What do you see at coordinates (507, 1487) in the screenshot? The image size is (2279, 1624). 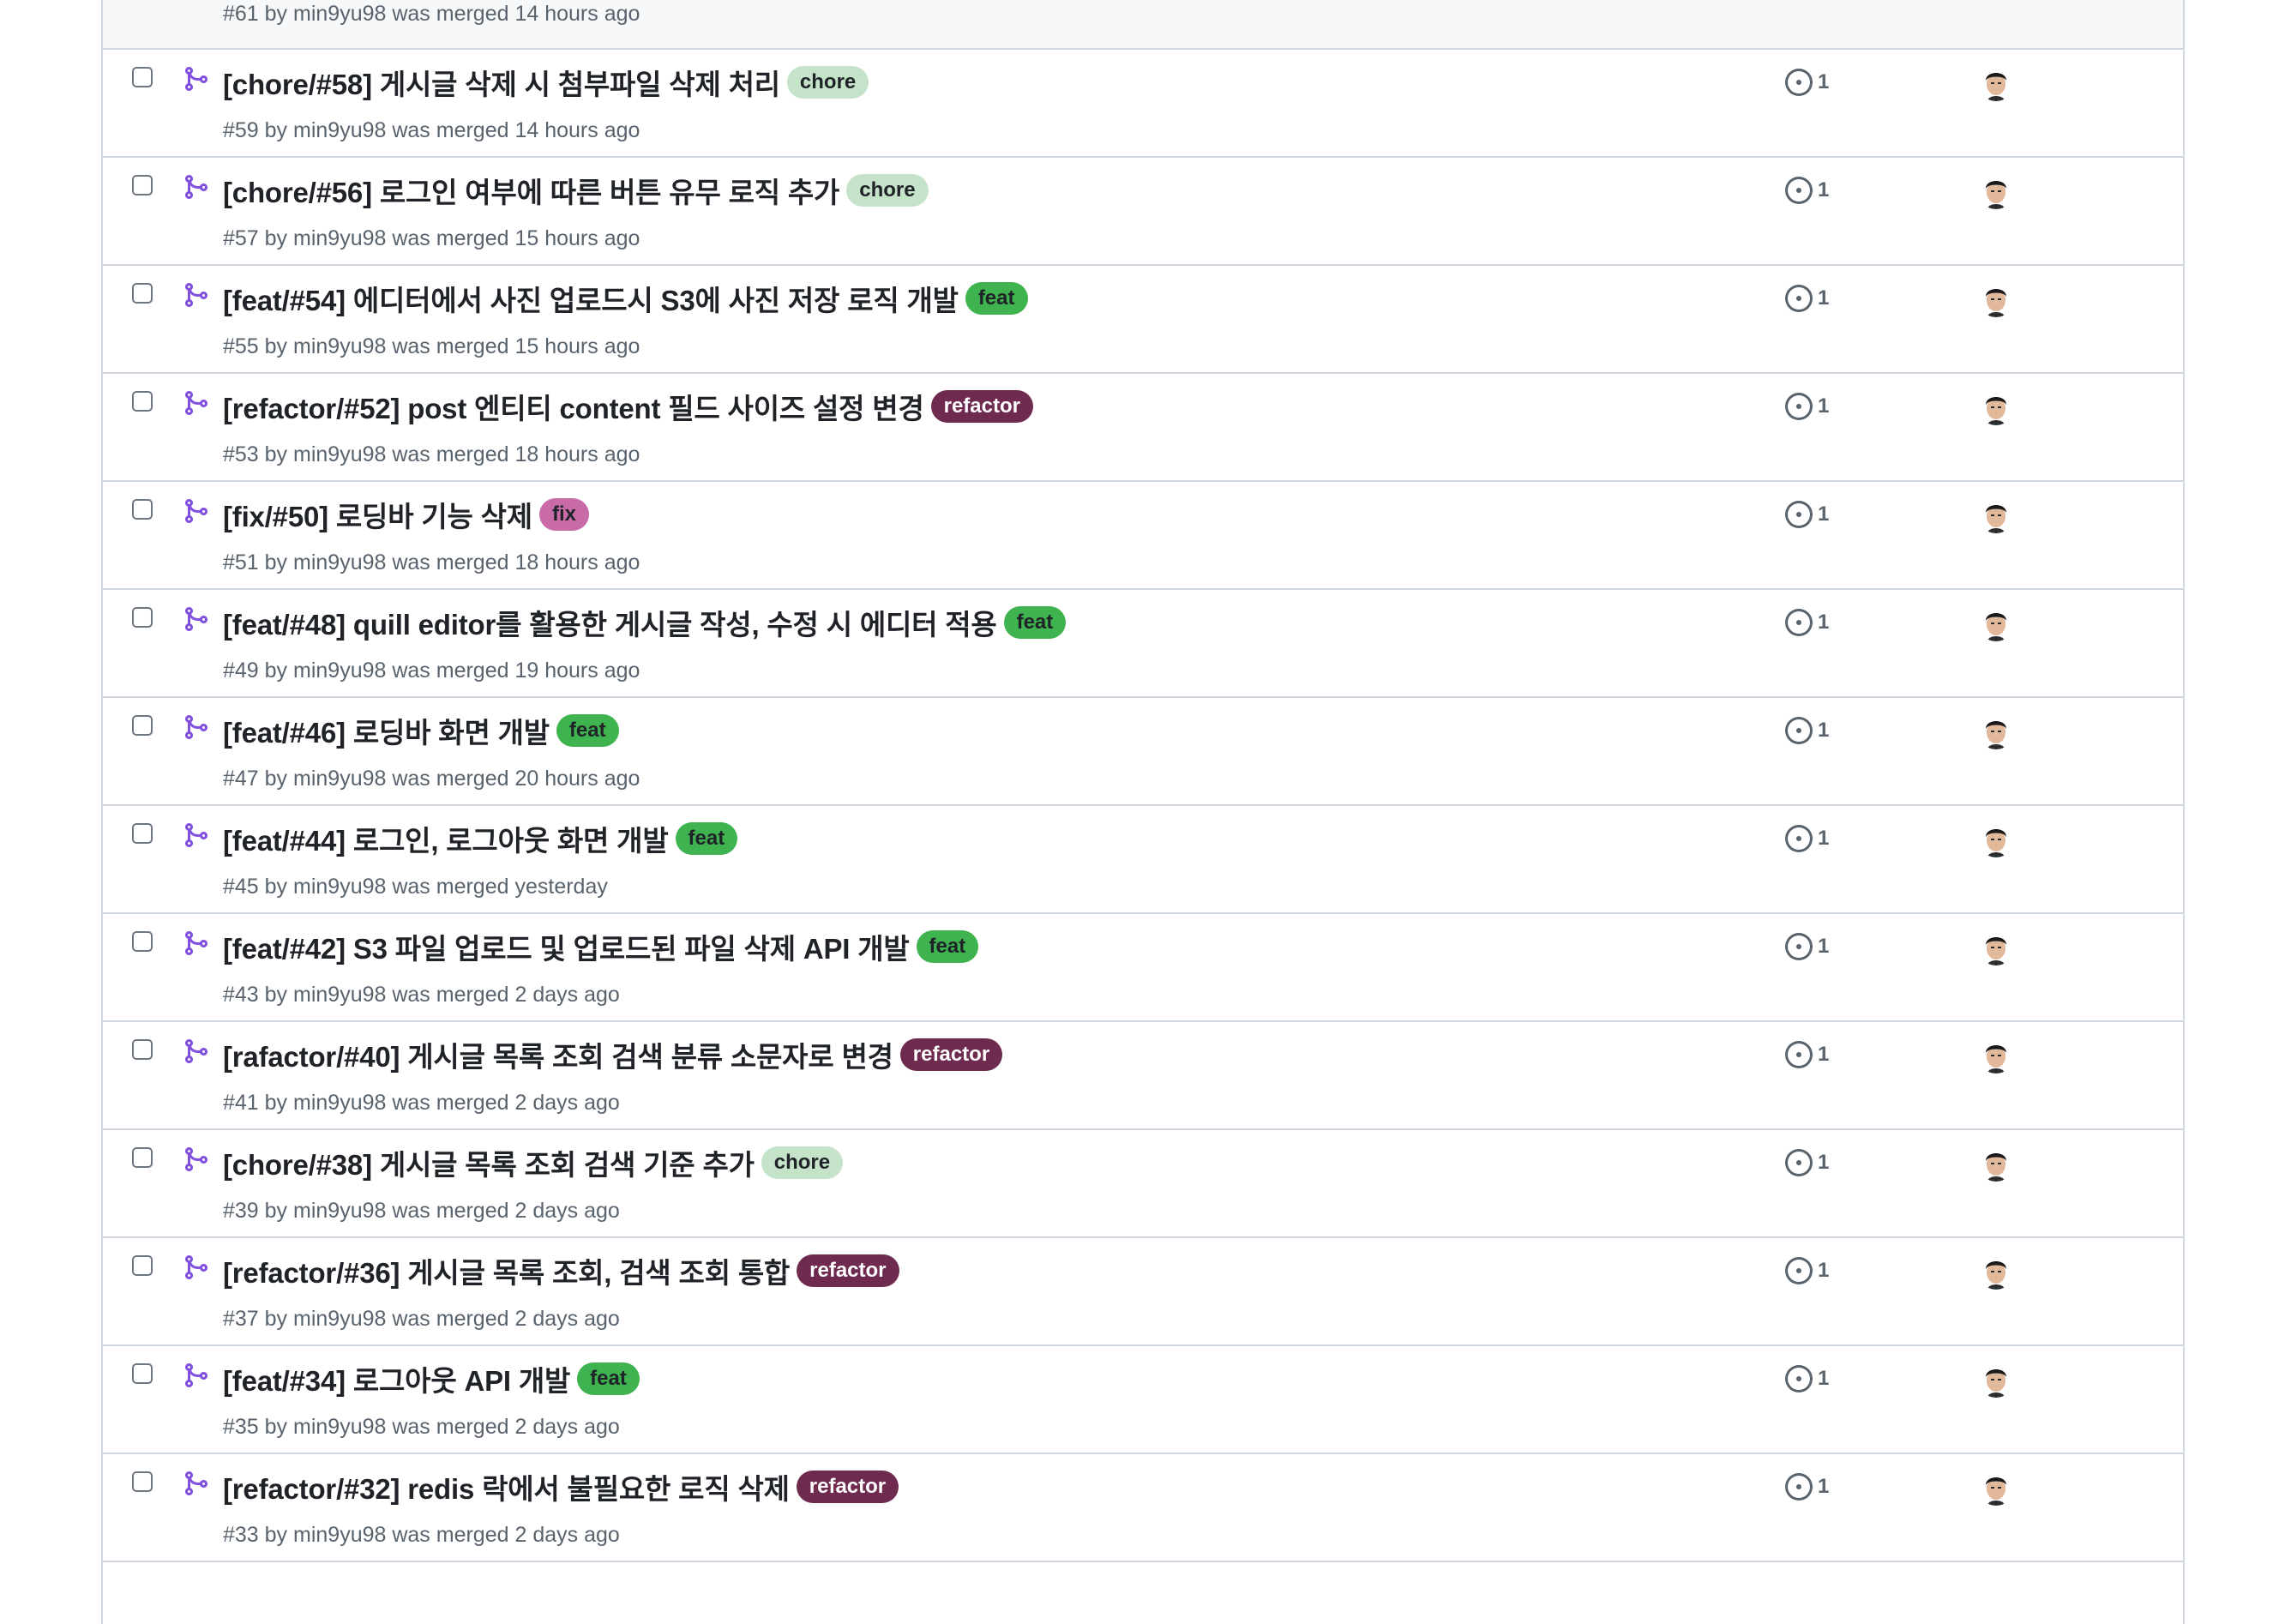 I see `pr-title-link: [refactor/#32] redis 락에서 불필요한 로직 삭제` at bounding box center [507, 1487].